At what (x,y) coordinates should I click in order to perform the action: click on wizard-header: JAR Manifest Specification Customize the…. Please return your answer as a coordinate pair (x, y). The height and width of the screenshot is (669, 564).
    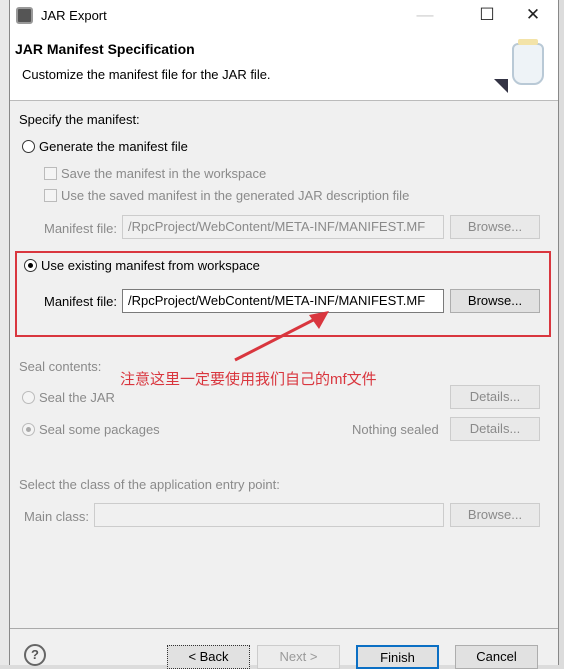
    Looking at the image, I should click on (284, 66).